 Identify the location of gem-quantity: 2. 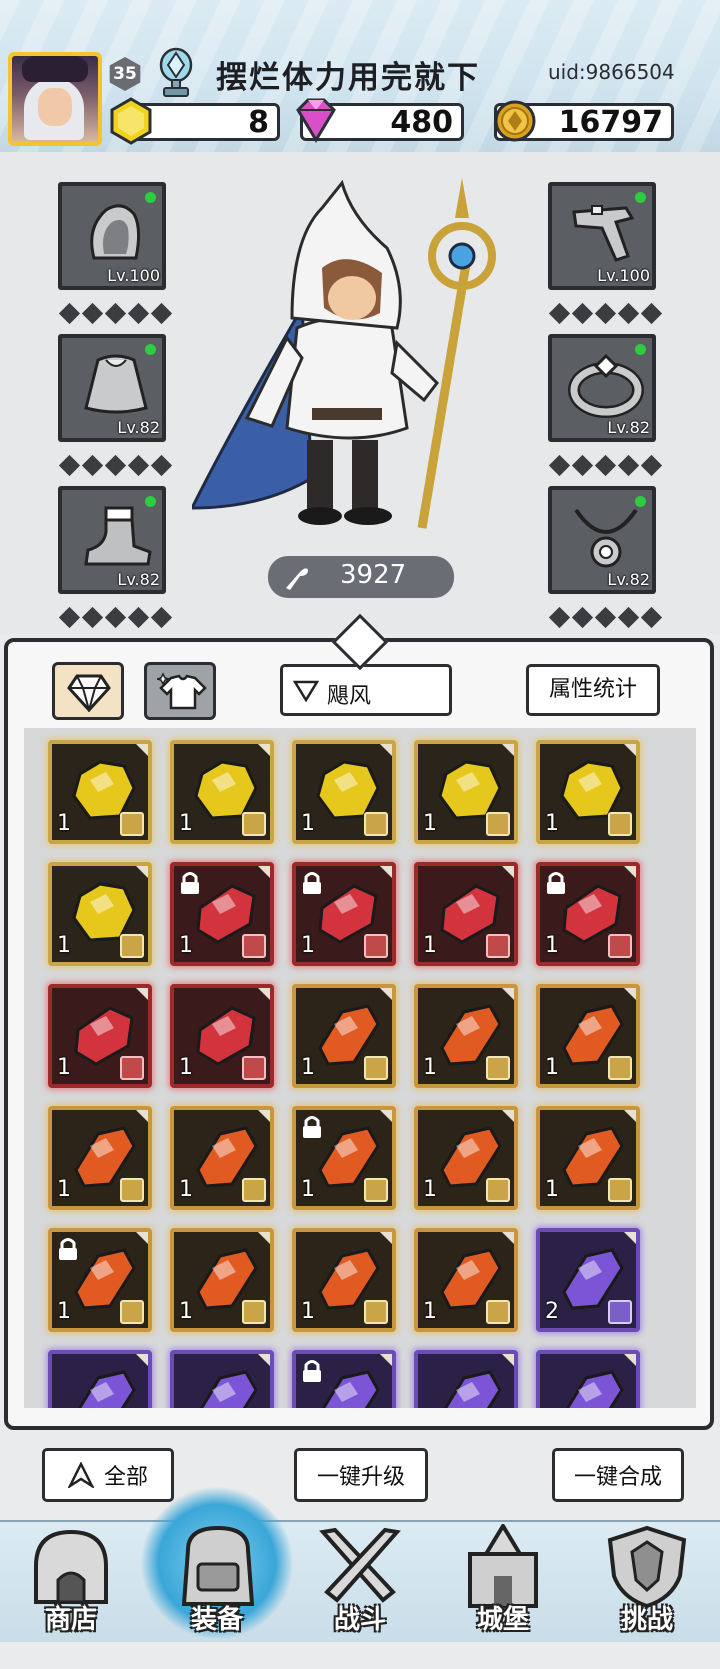
(552, 1311).